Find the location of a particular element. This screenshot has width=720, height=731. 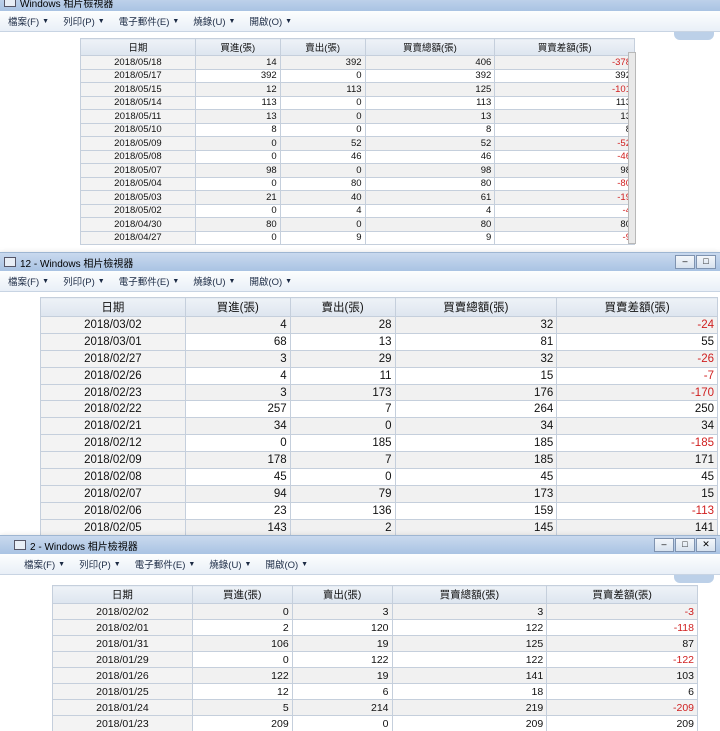

cell-sell: 13 is located at coordinates (342, 341).